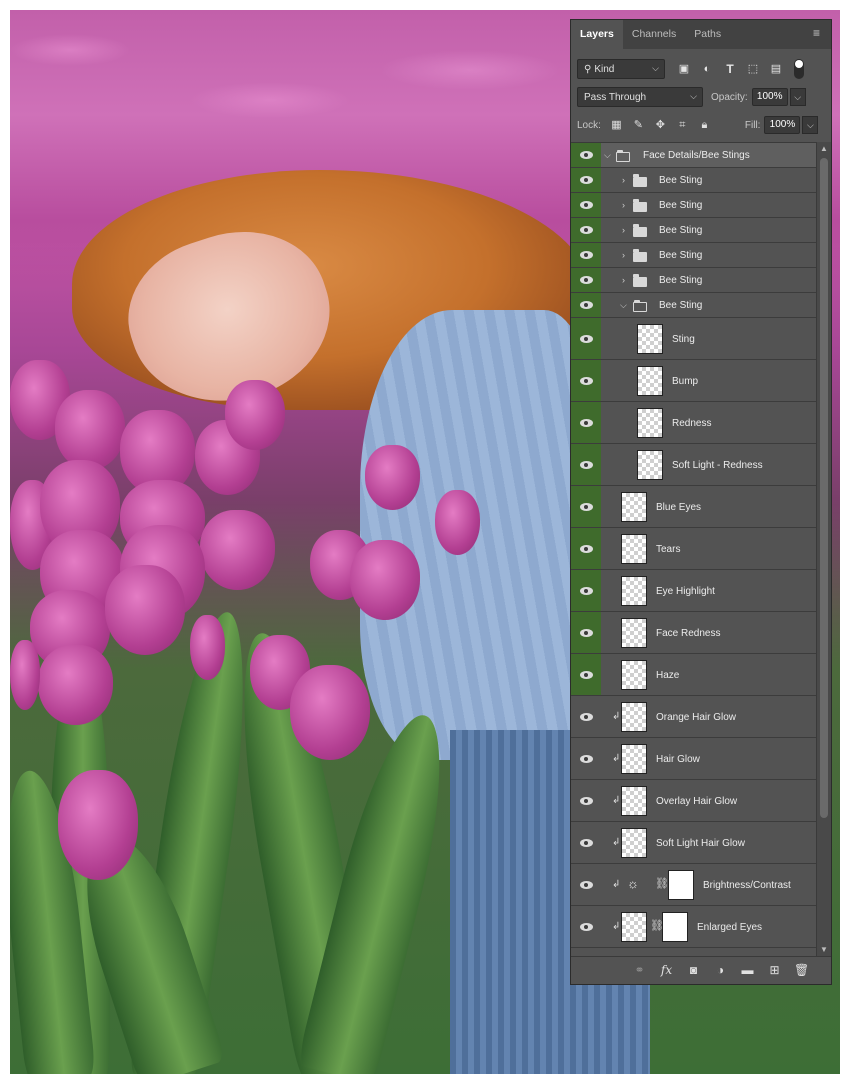 The width and height of the screenshot is (850, 1084). What do you see at coordinates (666, 970) in the screenshot?
I see `fx-icon: fx` at bounding box center [666, 970].